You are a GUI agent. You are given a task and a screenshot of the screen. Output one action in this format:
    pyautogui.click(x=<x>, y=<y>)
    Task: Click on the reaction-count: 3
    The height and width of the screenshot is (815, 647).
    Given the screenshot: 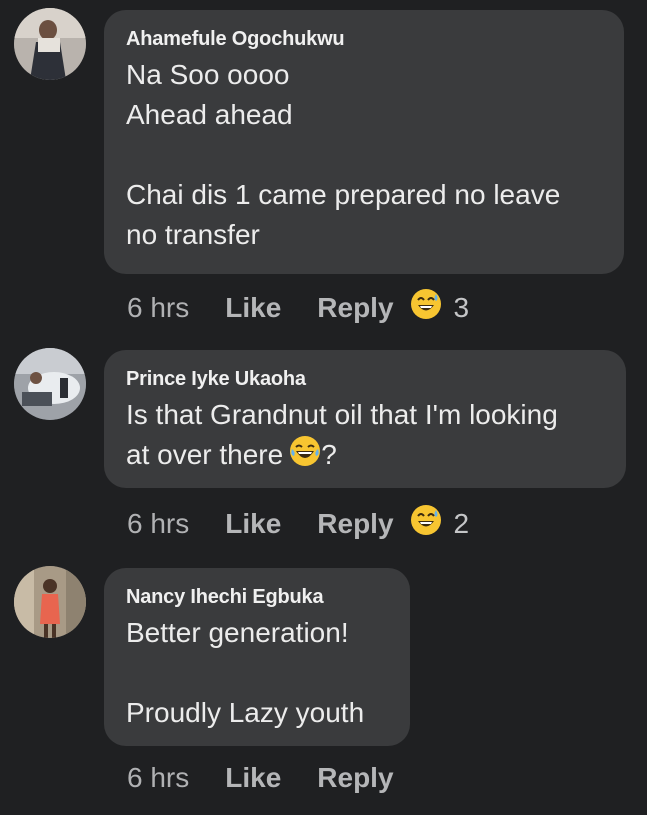 What is the action you would take?
    pyautogui.click(x=461, y=307)
    